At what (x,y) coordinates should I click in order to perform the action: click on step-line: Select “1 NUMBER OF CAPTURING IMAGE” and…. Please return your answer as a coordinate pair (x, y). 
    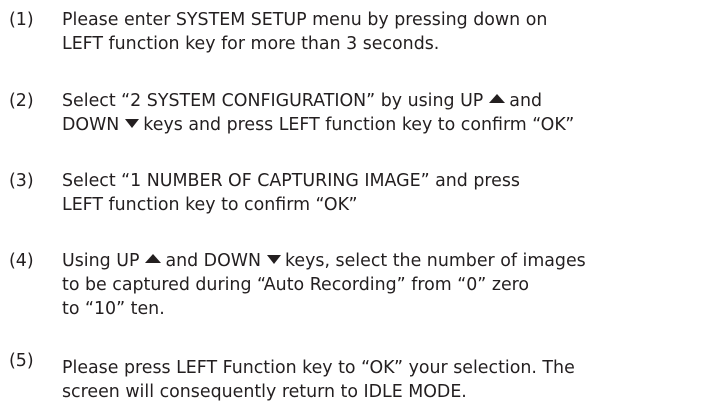
    Looking at the image, I should click on (291, 181).